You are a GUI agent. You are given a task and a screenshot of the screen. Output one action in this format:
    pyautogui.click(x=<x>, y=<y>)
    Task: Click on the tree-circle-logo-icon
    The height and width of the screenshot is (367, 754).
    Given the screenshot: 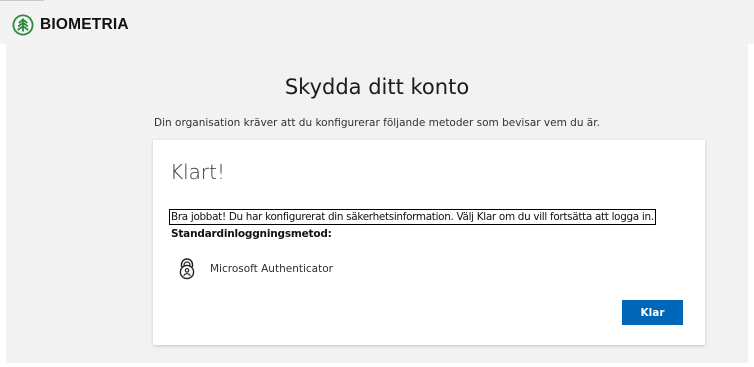 What is the action you would take?
    pyautogui.click(x=23, y=25)
    